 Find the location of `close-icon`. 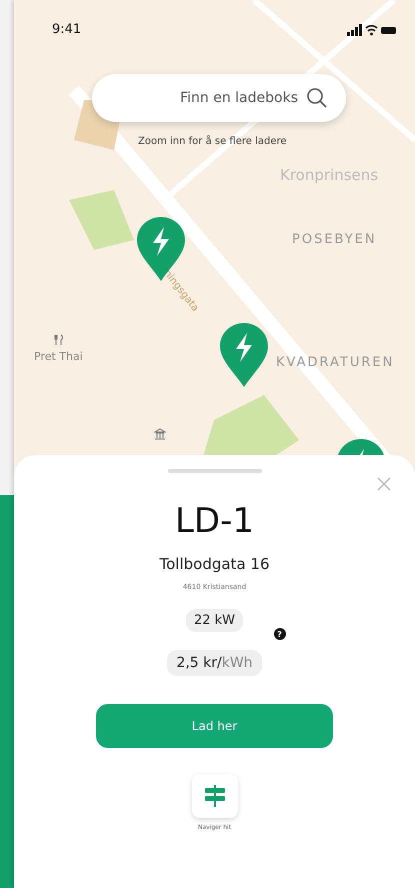

close-icon is located at coordinates (384, 484).